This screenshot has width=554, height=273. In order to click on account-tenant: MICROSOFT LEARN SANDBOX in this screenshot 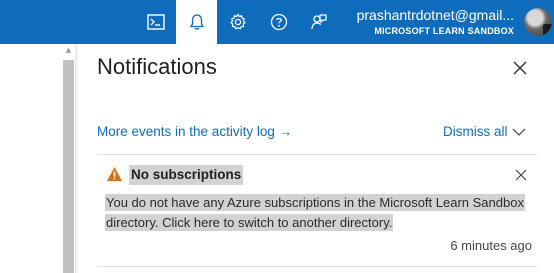, I will do `click(444, 31)`.